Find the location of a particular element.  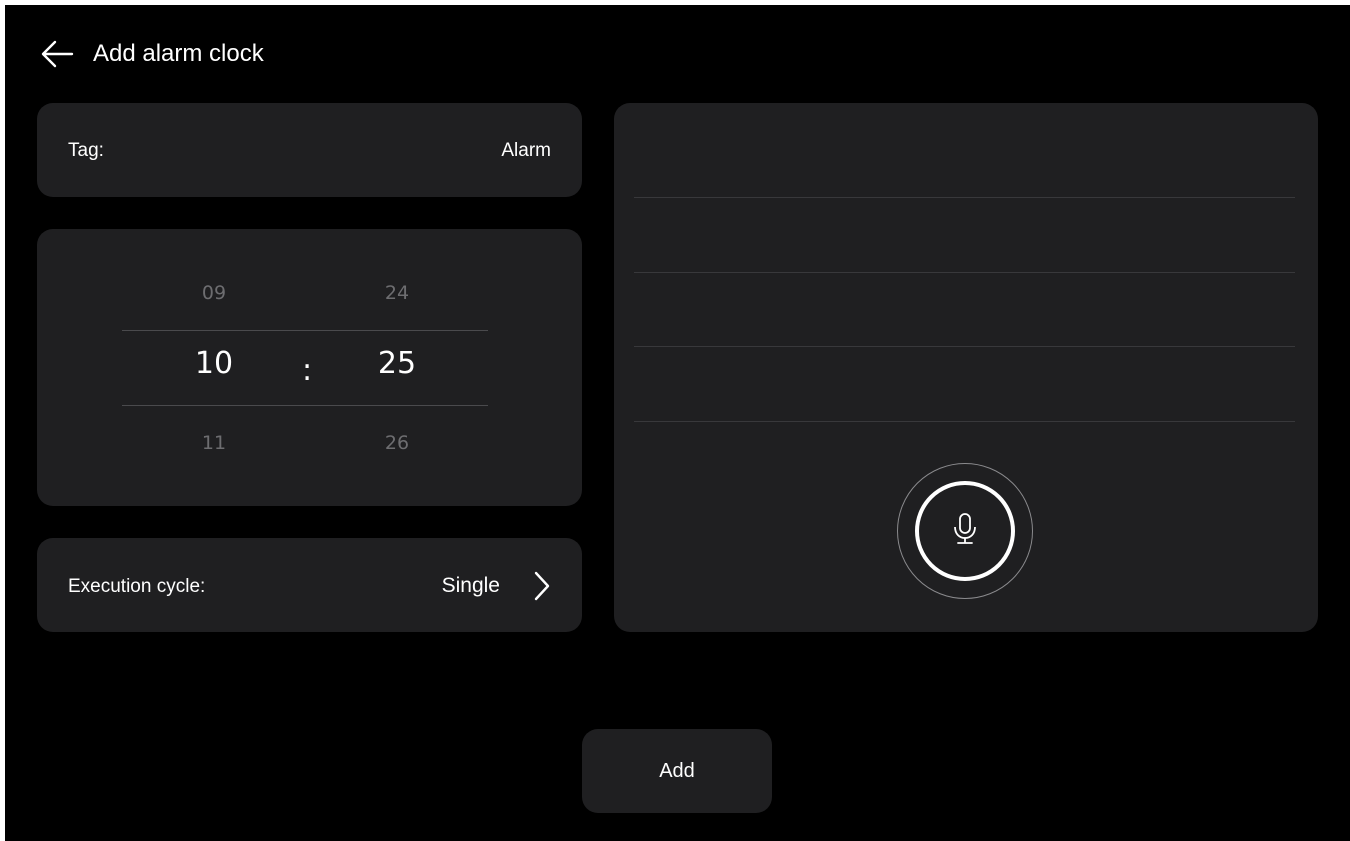

back-arrow-icon is located at coordinates (57, 54).